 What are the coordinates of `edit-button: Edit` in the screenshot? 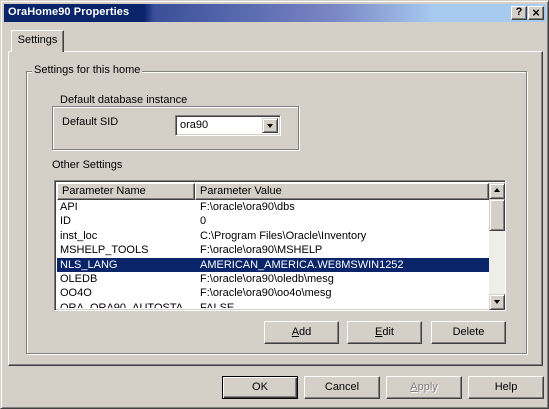 It's located at (384, 332).